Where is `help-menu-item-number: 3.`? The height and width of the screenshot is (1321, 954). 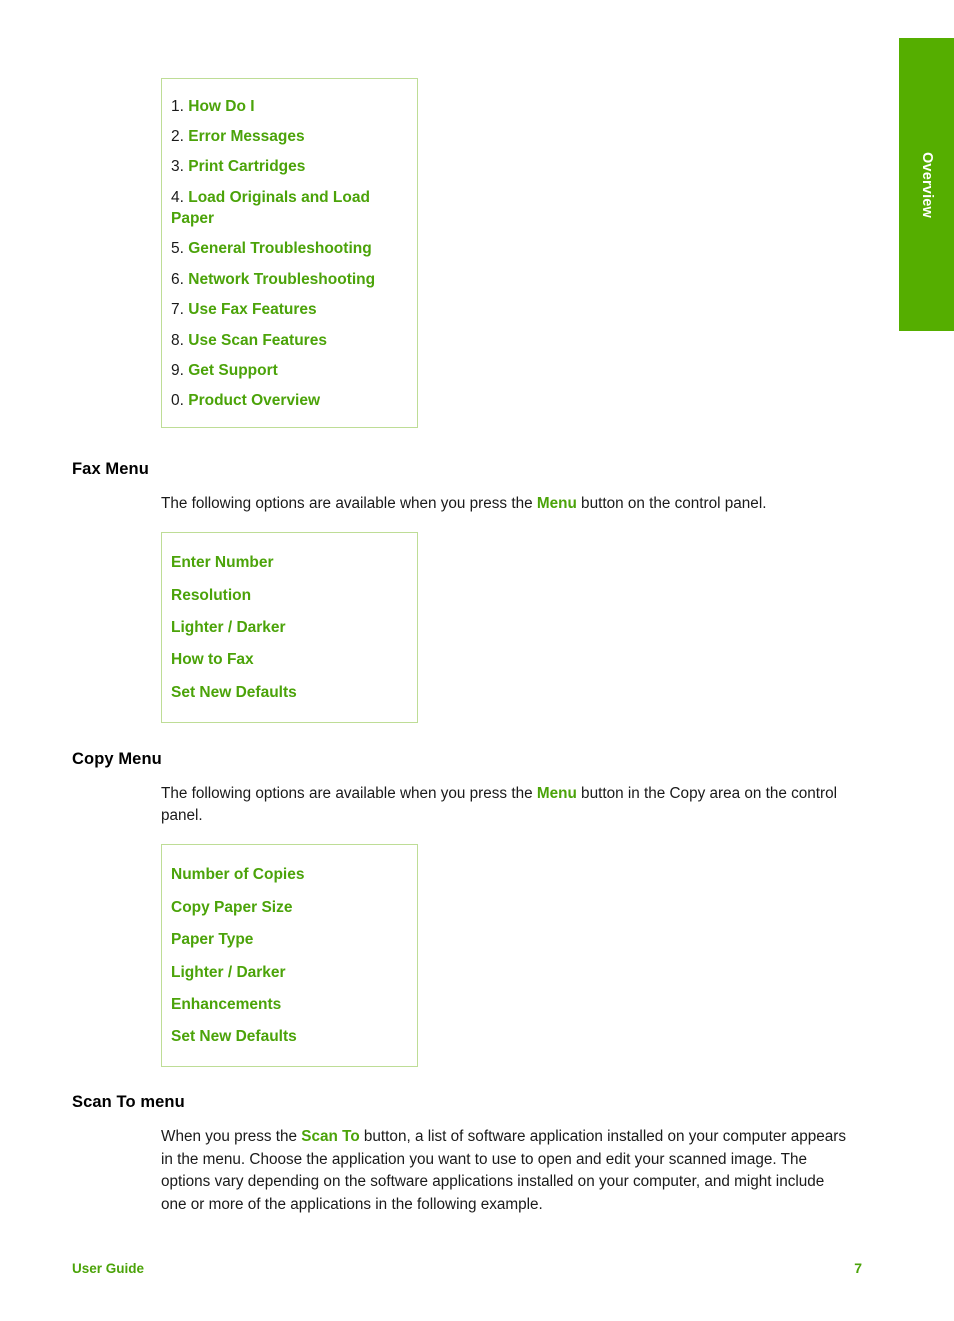
help-menu-item-number: 3. is located at coordinates (177, 167).